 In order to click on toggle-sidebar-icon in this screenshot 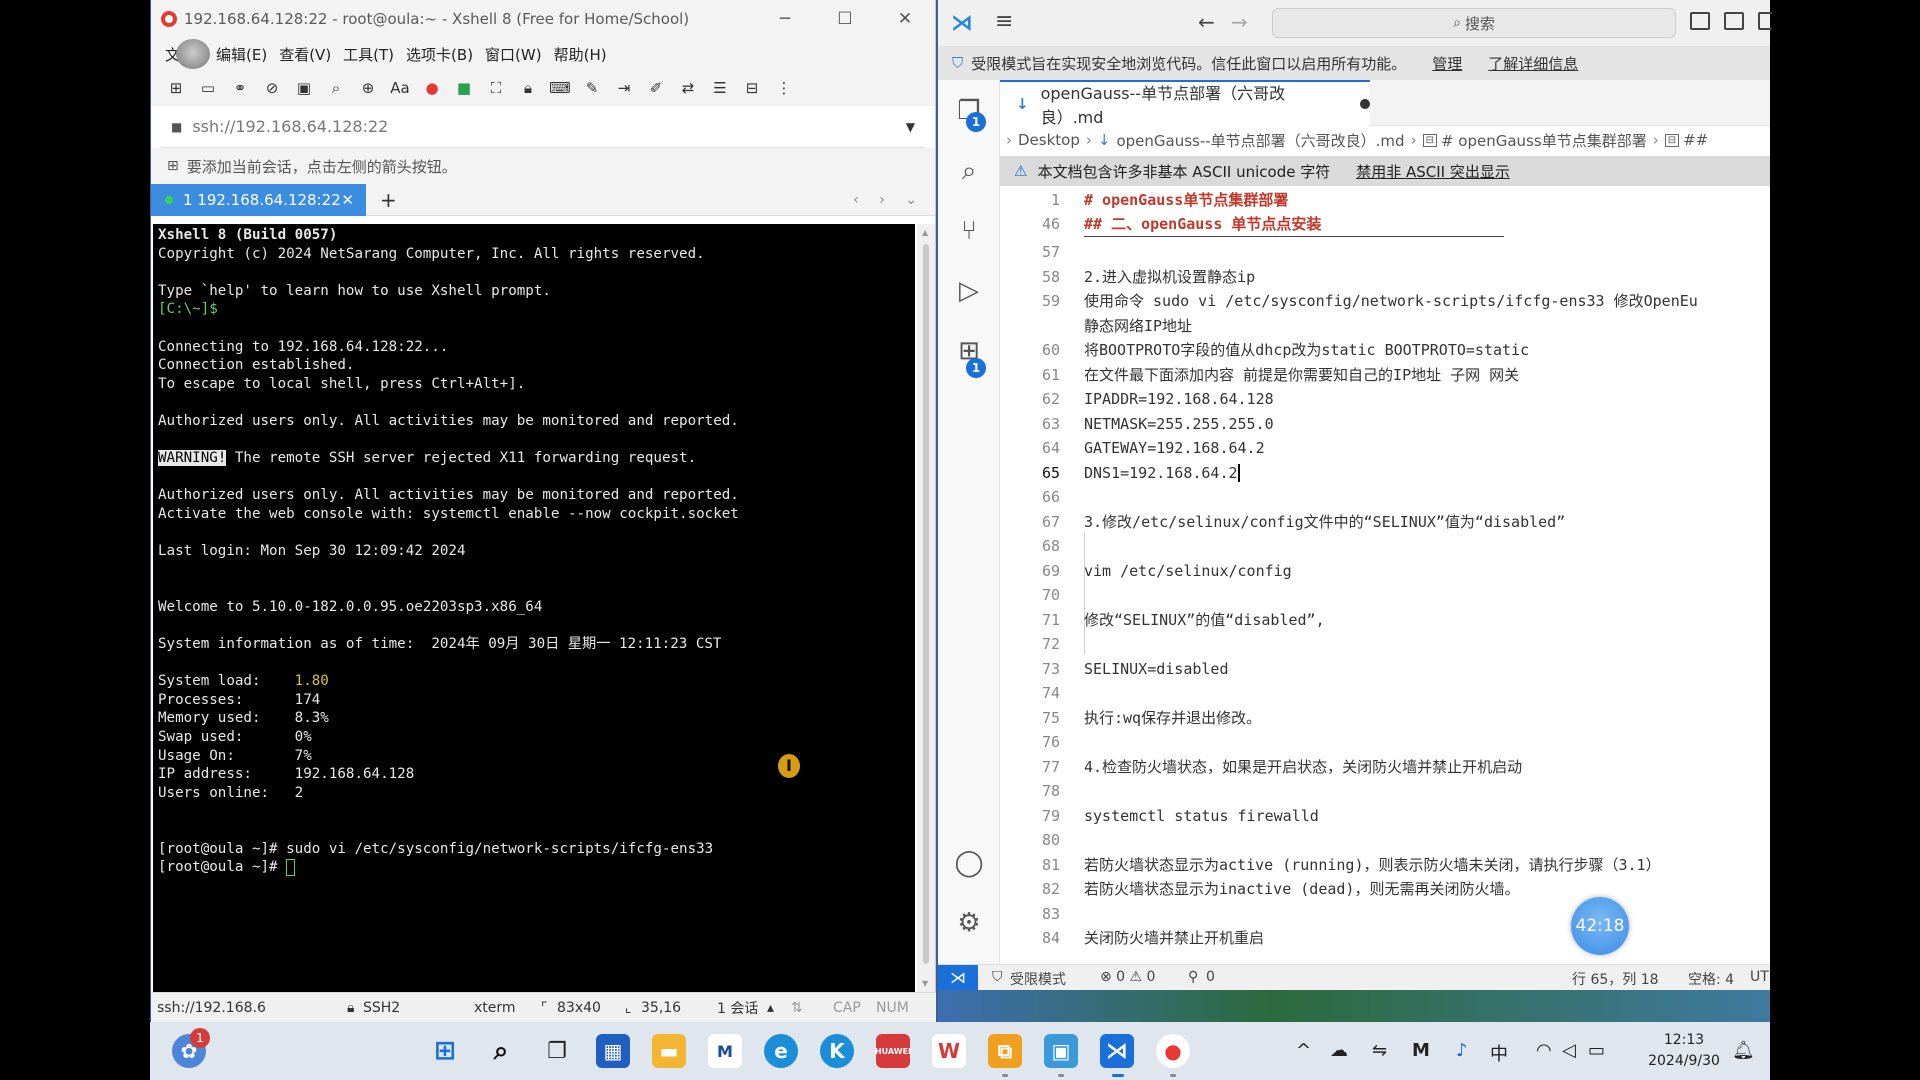, I will do `click(1700, 21)`.